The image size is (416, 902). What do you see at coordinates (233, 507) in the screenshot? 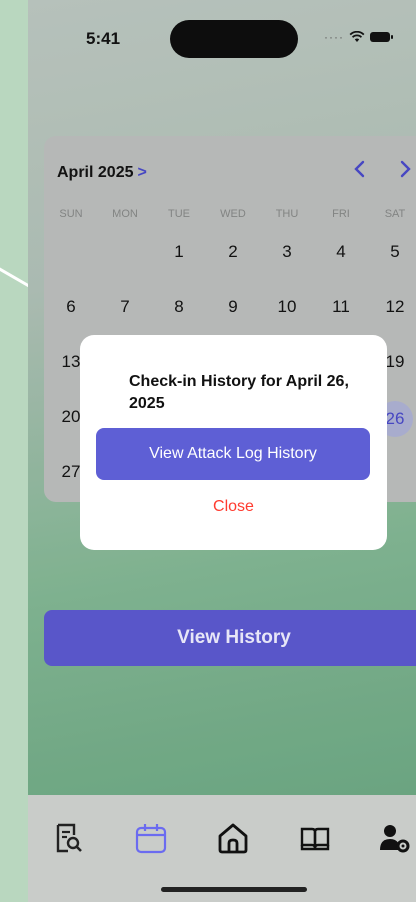
I see `close-button: Close` at bounding box center [233, 507].